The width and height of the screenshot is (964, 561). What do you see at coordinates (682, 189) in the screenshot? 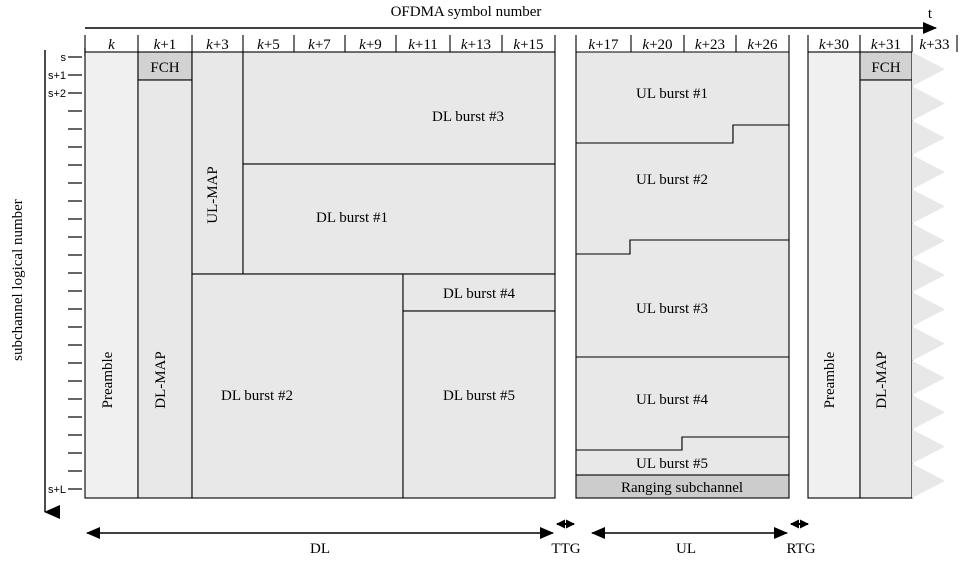
I see `ul-burst-2-block` at bounding box center [682, 189].